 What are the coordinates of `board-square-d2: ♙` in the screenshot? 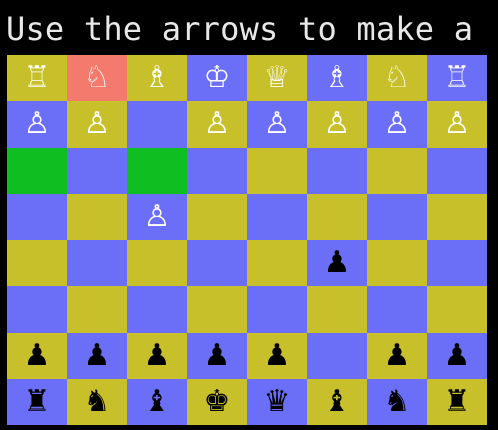 It's located at (217, 124).